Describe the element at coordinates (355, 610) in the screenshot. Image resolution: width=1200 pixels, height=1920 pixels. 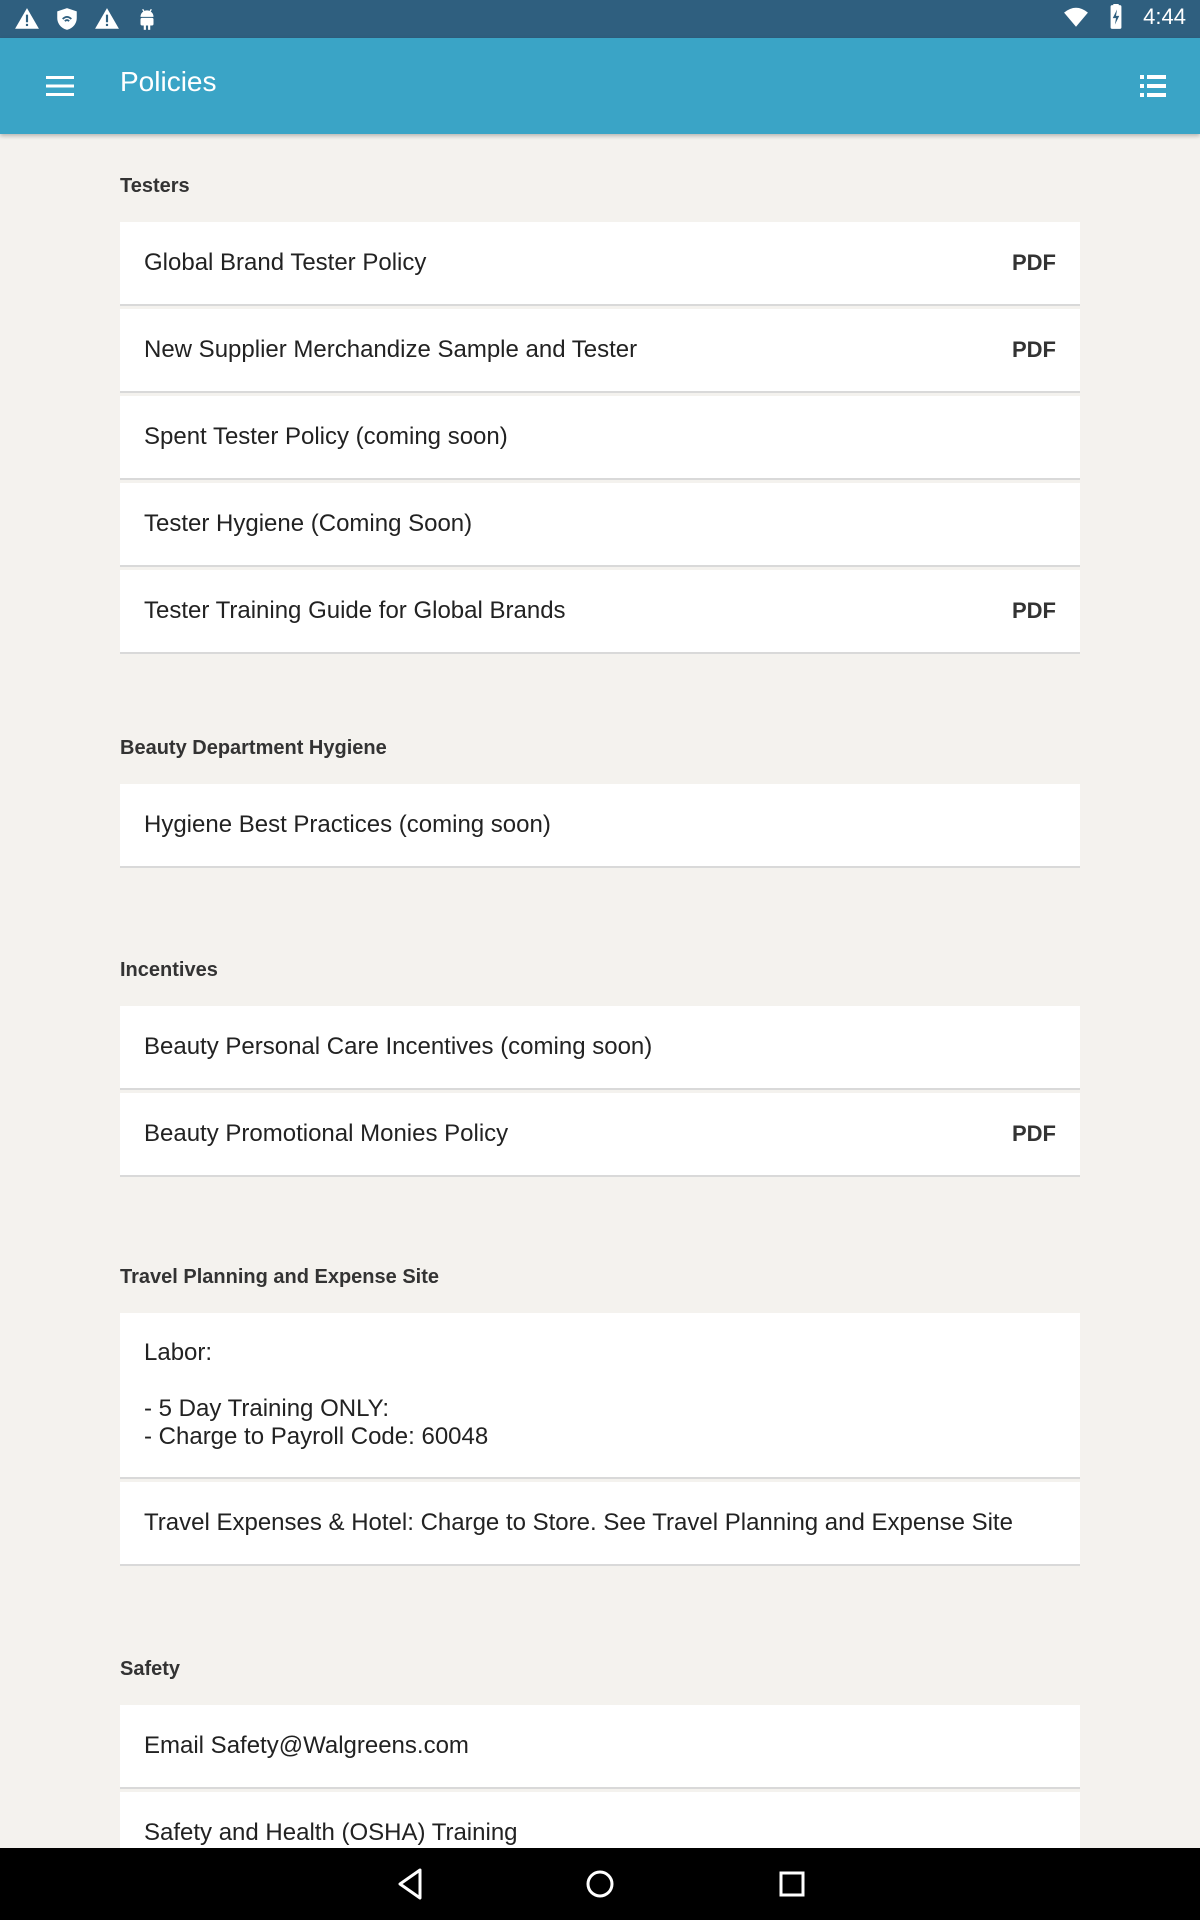
I see `item-label: Tester Training Guide for Global Brands` at that location.